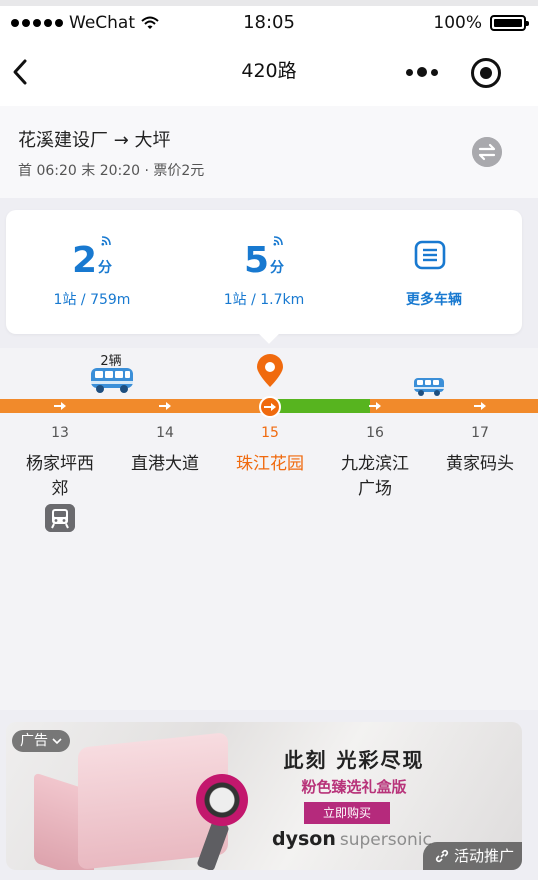 This screenshot has width=538, height=880. I want to click on ad-buy-button: 立即购买, so click(347, 813).